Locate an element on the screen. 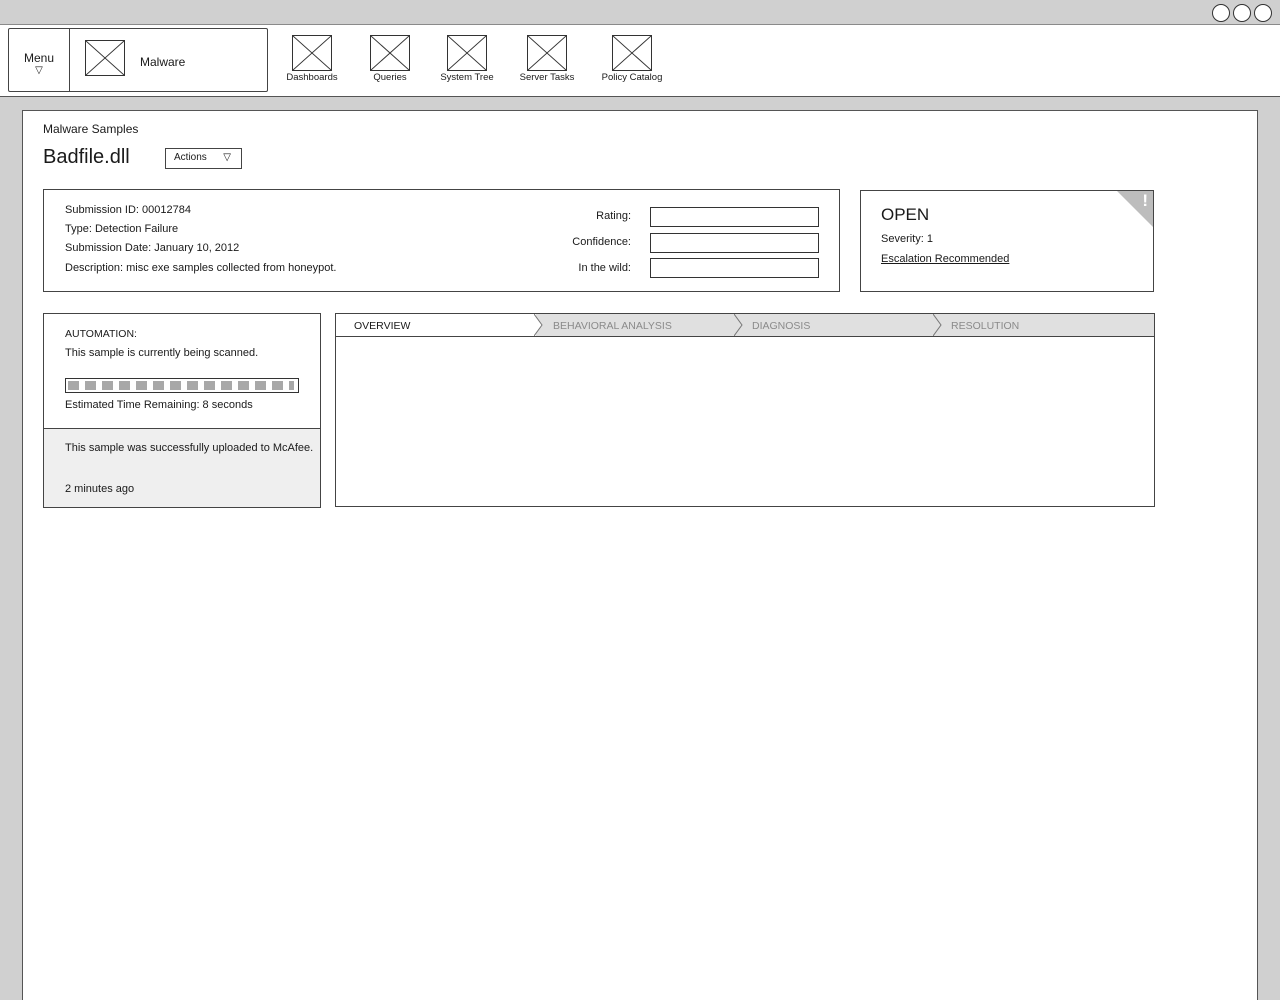 The height and width of the screenshot is (1000, 1280). menu-button: Menu ▽ is located at coordinates (39, 60).